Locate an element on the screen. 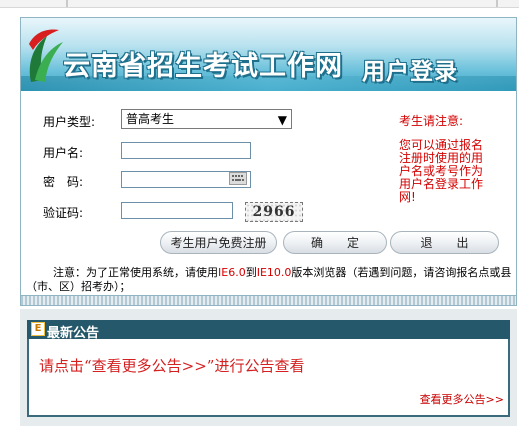 The width and height of the screenshot is (519, 426). username-input is located at coordinates (186, 150).